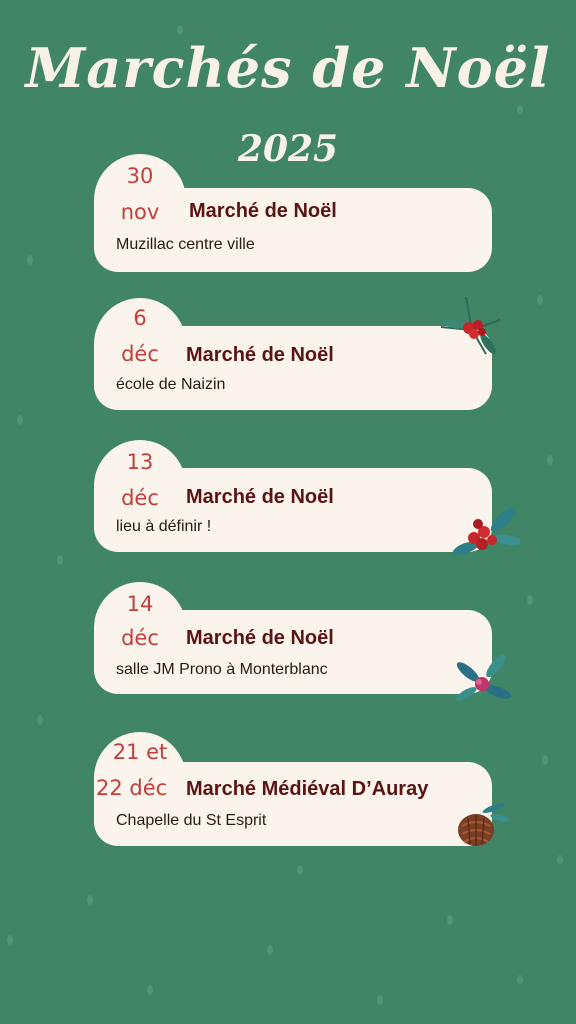 The width and height of the screenshot is (576, 1024). Describe the element at coordinates (140, 462) in the screenshot. I see `event-date-line1: 13` at that location.